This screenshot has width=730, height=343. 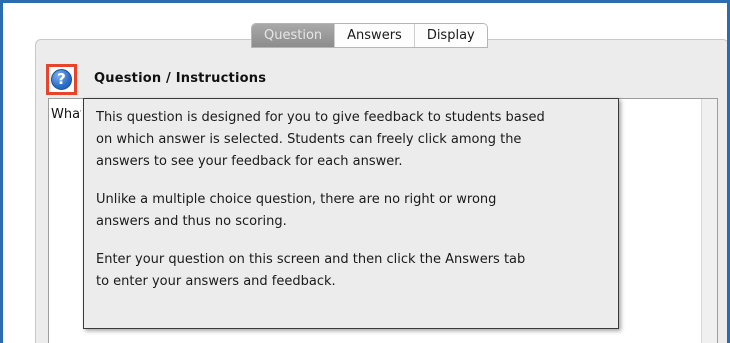 I want to click on section-heading: Question / Instructions, so click(x=180, y=78).